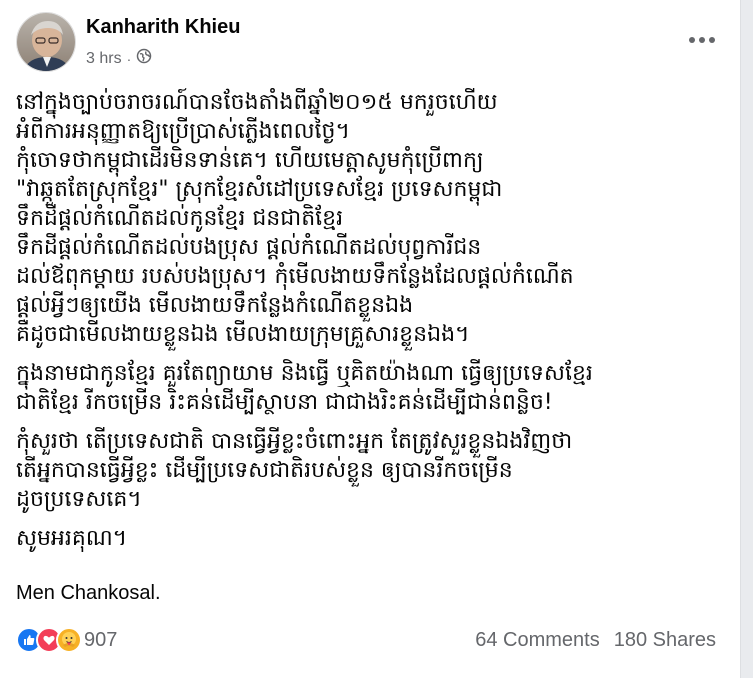 This screenshot has height=678, width=753. I want to click on reaction-icons, so click(49, 640).